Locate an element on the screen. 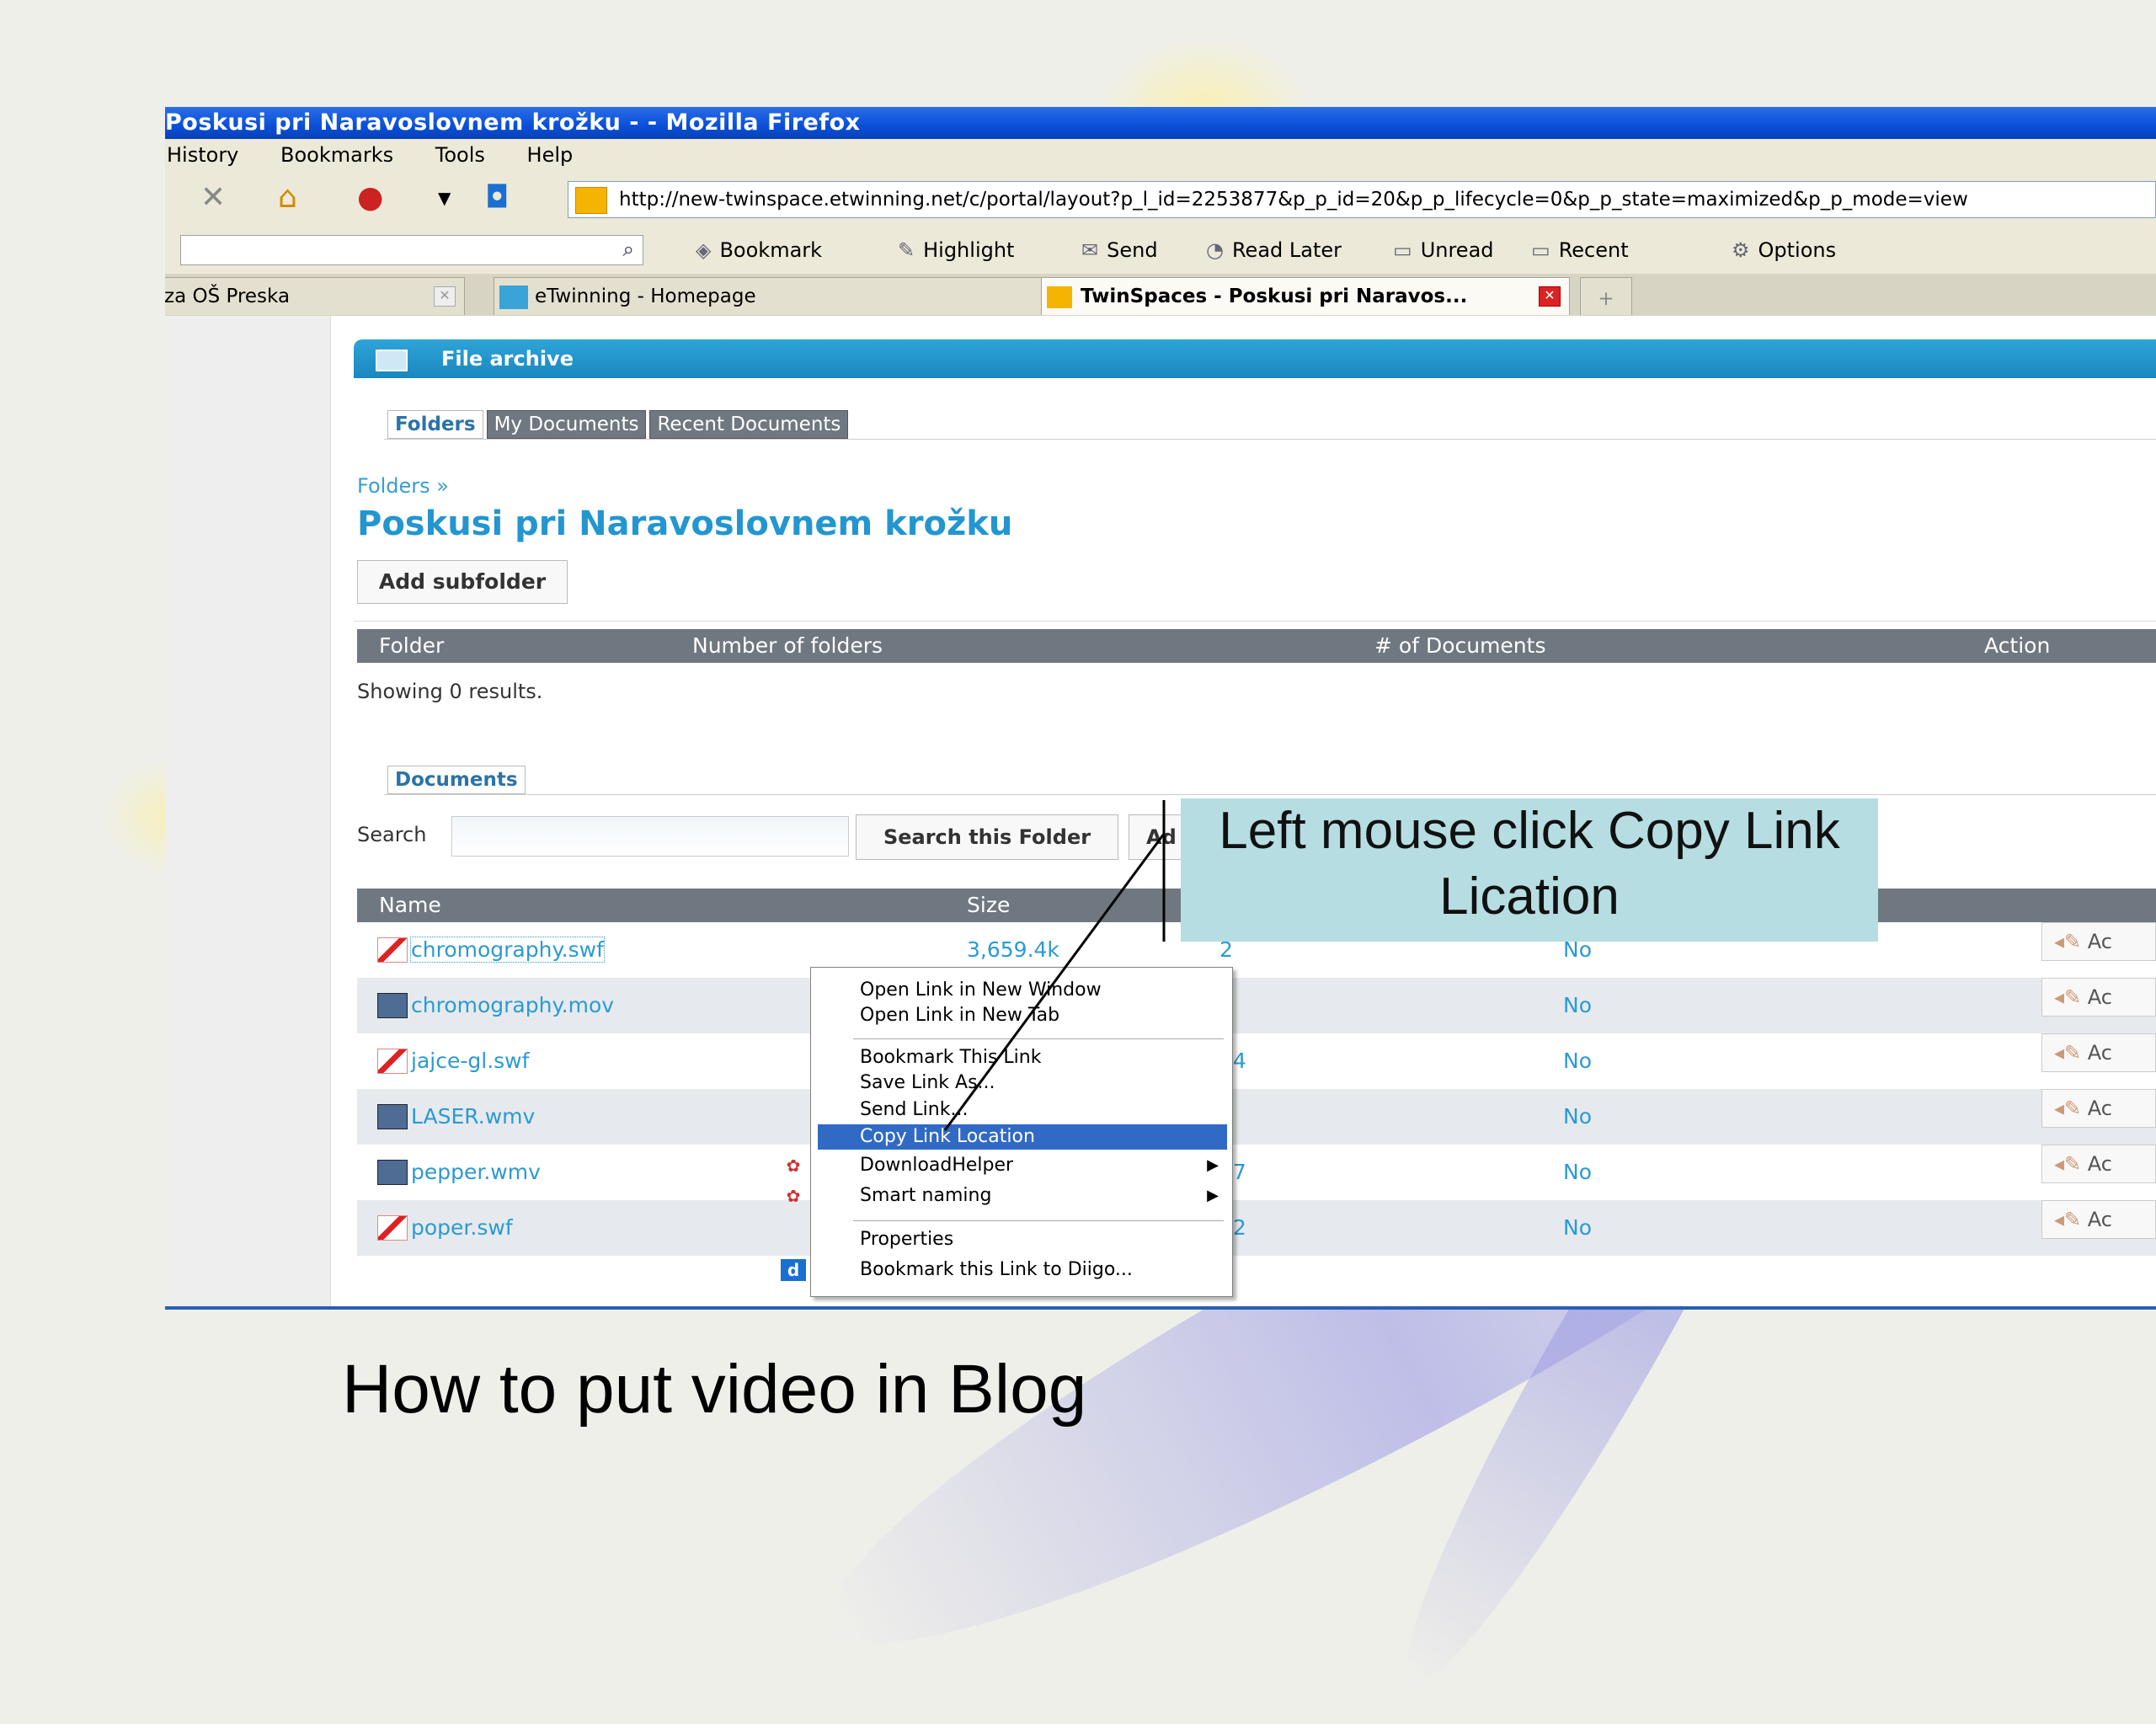 This screenshot has height=1724, width=2156. menu-help: Help is located at coordinates (550, 155).